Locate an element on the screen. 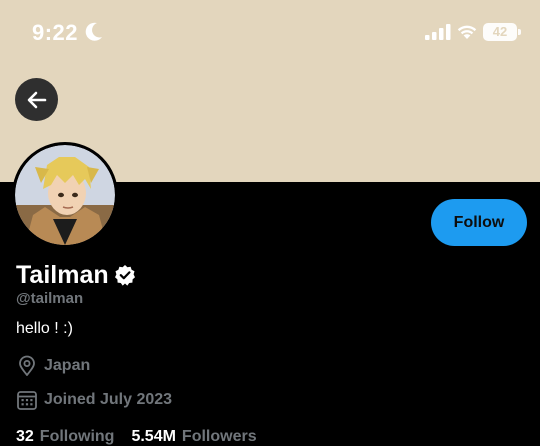 The image size is (540, 446). profile-stats: 32 Following 5.54M Followers is located at coordinates (136, 437).